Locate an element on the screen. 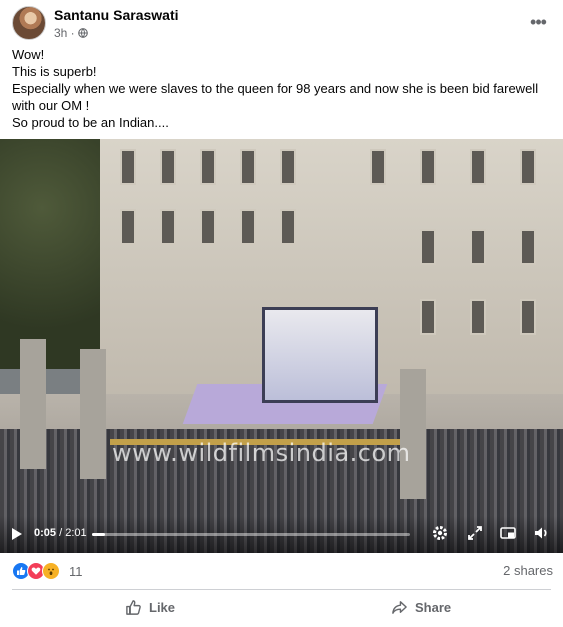 The width and height of the screenshot is (563, 627). thumbs-up-icon is located at coordinates (133, 607).